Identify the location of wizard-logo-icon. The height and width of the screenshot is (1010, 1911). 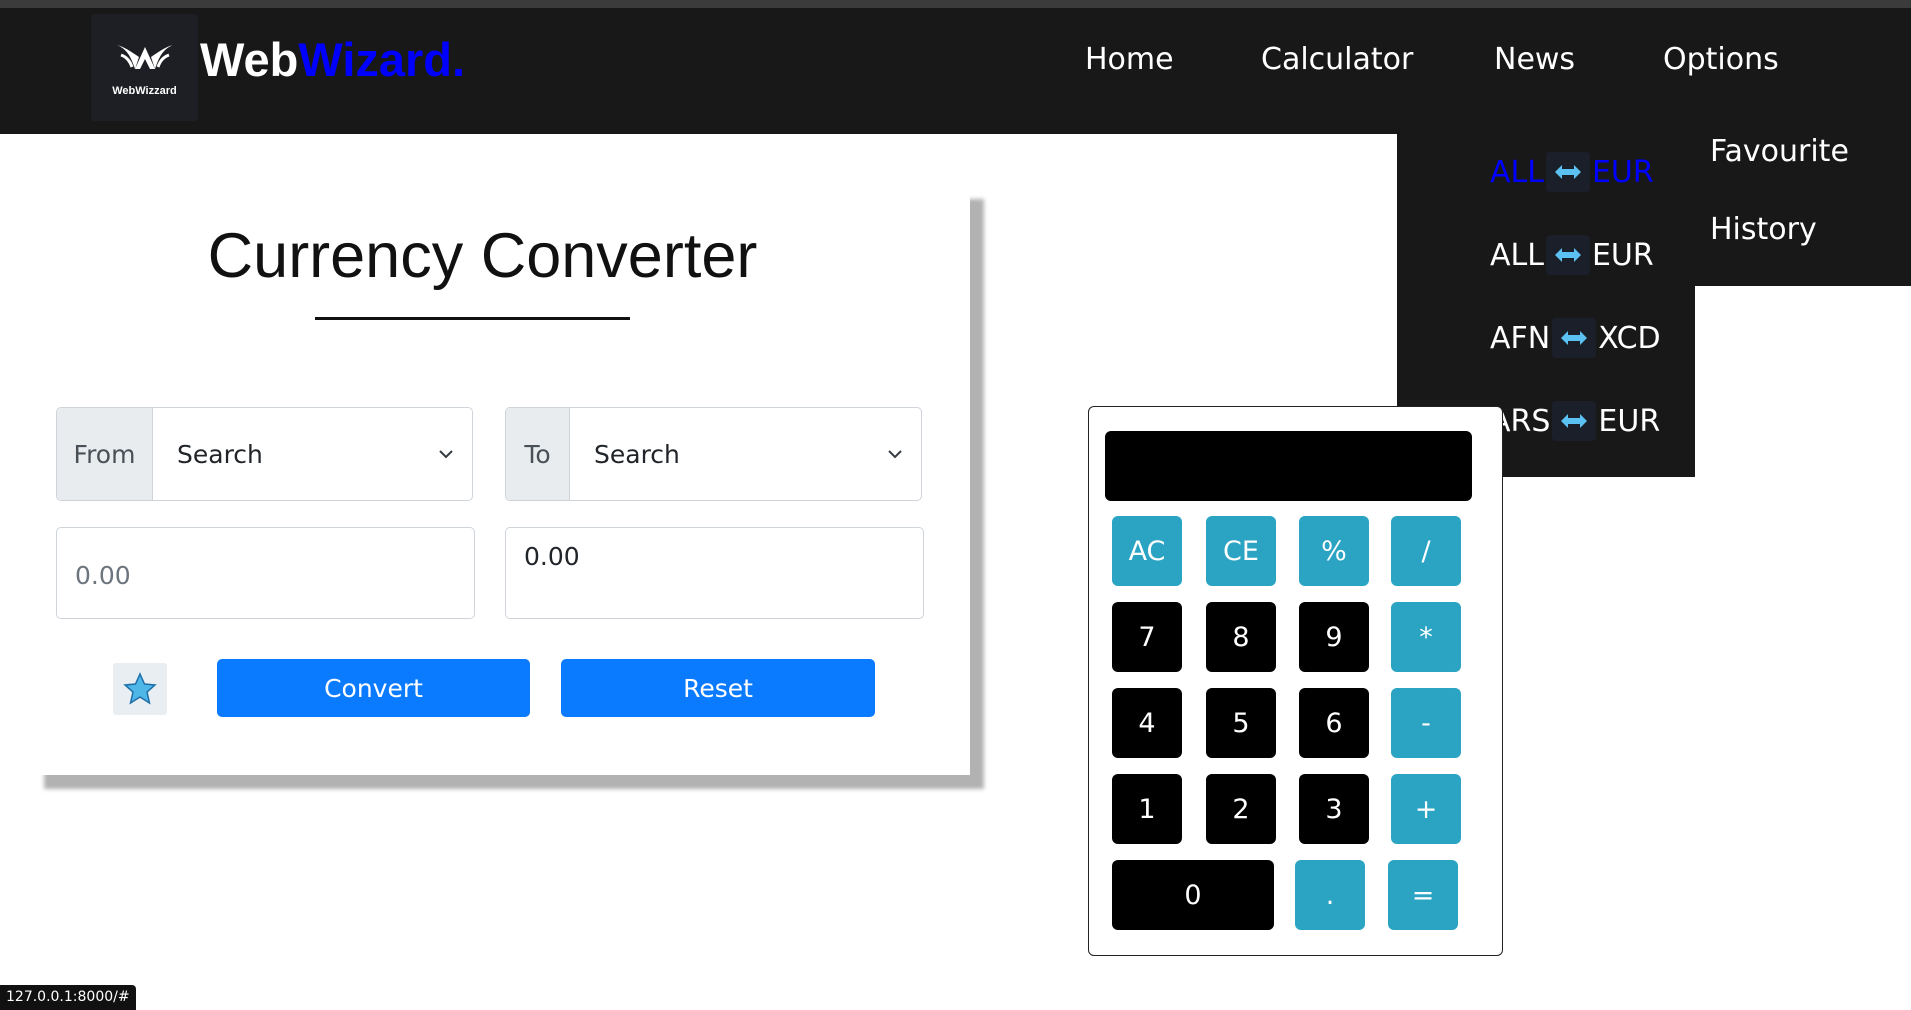
(144, 56).